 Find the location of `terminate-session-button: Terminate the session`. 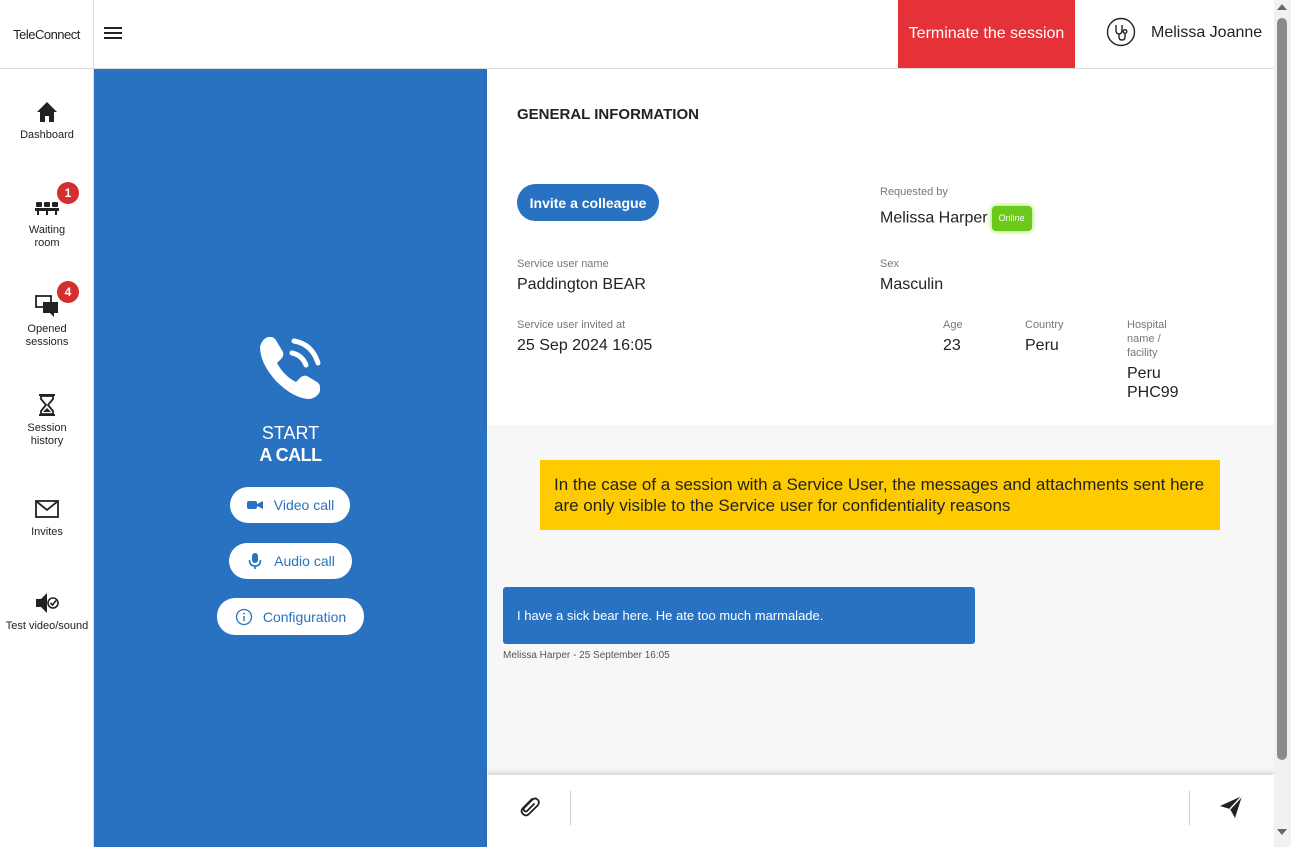

terminate-session-button: Terminate the session is located at coordinates (986, 34).